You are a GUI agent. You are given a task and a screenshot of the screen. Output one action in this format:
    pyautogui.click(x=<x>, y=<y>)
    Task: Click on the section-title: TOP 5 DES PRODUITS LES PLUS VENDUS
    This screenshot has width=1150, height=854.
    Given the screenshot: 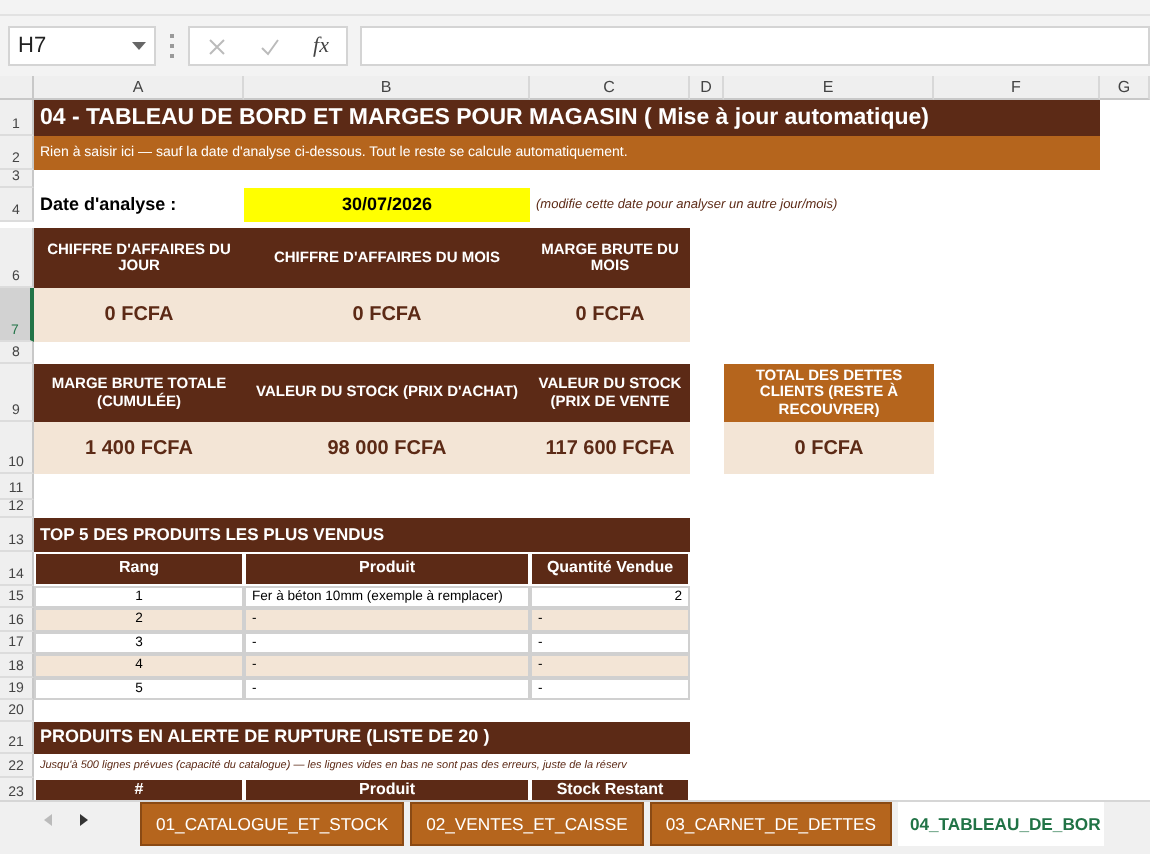 What is the action you would take?
    pyautogui.click(x=362, y=535)
    